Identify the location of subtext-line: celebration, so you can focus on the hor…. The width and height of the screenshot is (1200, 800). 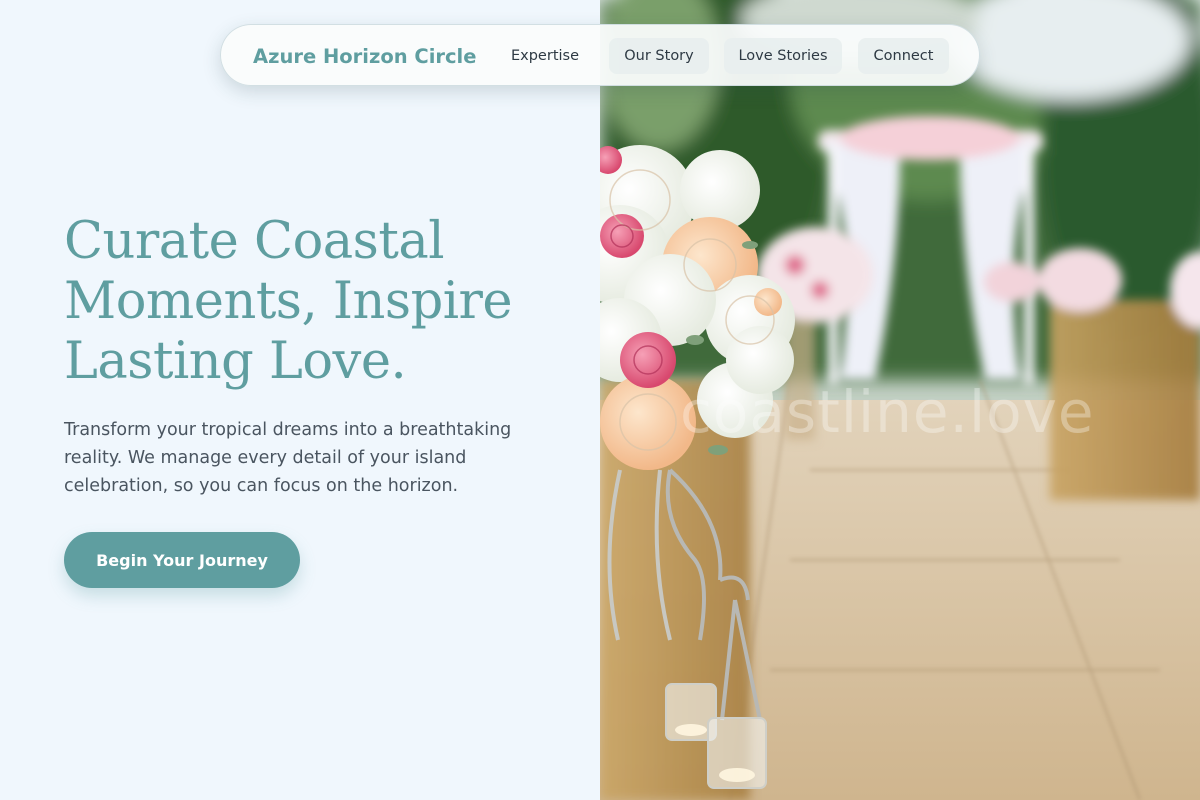
(261, 486).